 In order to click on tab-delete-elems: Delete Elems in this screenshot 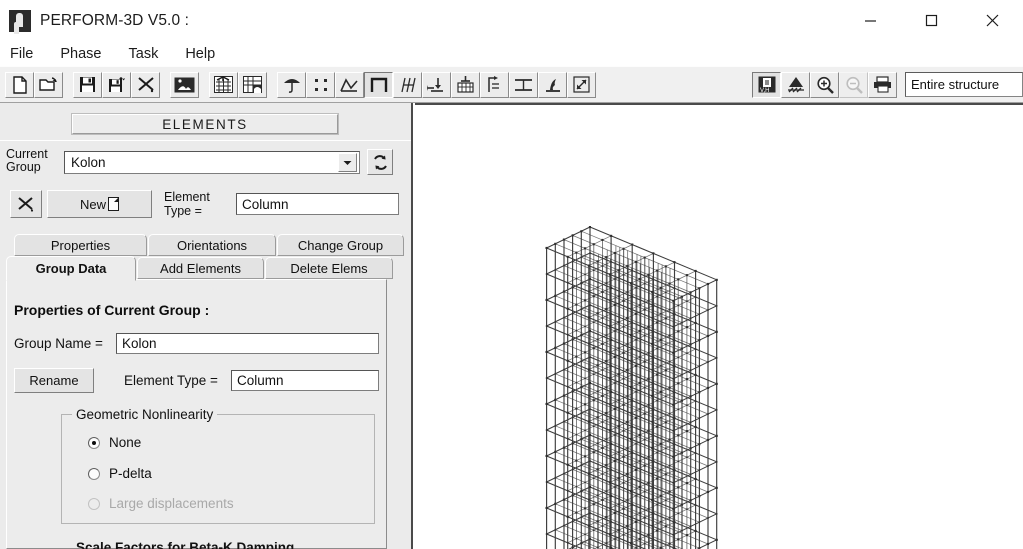, I will do `click(329, 268)`.